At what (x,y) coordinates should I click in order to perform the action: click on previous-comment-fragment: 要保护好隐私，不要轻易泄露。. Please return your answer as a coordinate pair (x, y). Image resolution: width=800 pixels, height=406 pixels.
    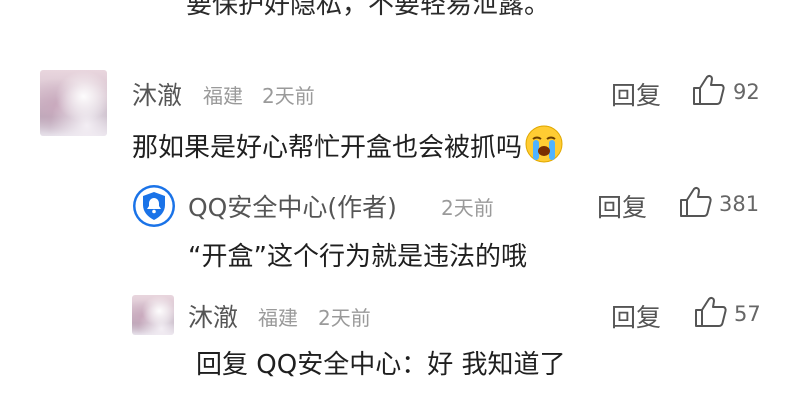
    Looking at the image, I should click on (368, 10).